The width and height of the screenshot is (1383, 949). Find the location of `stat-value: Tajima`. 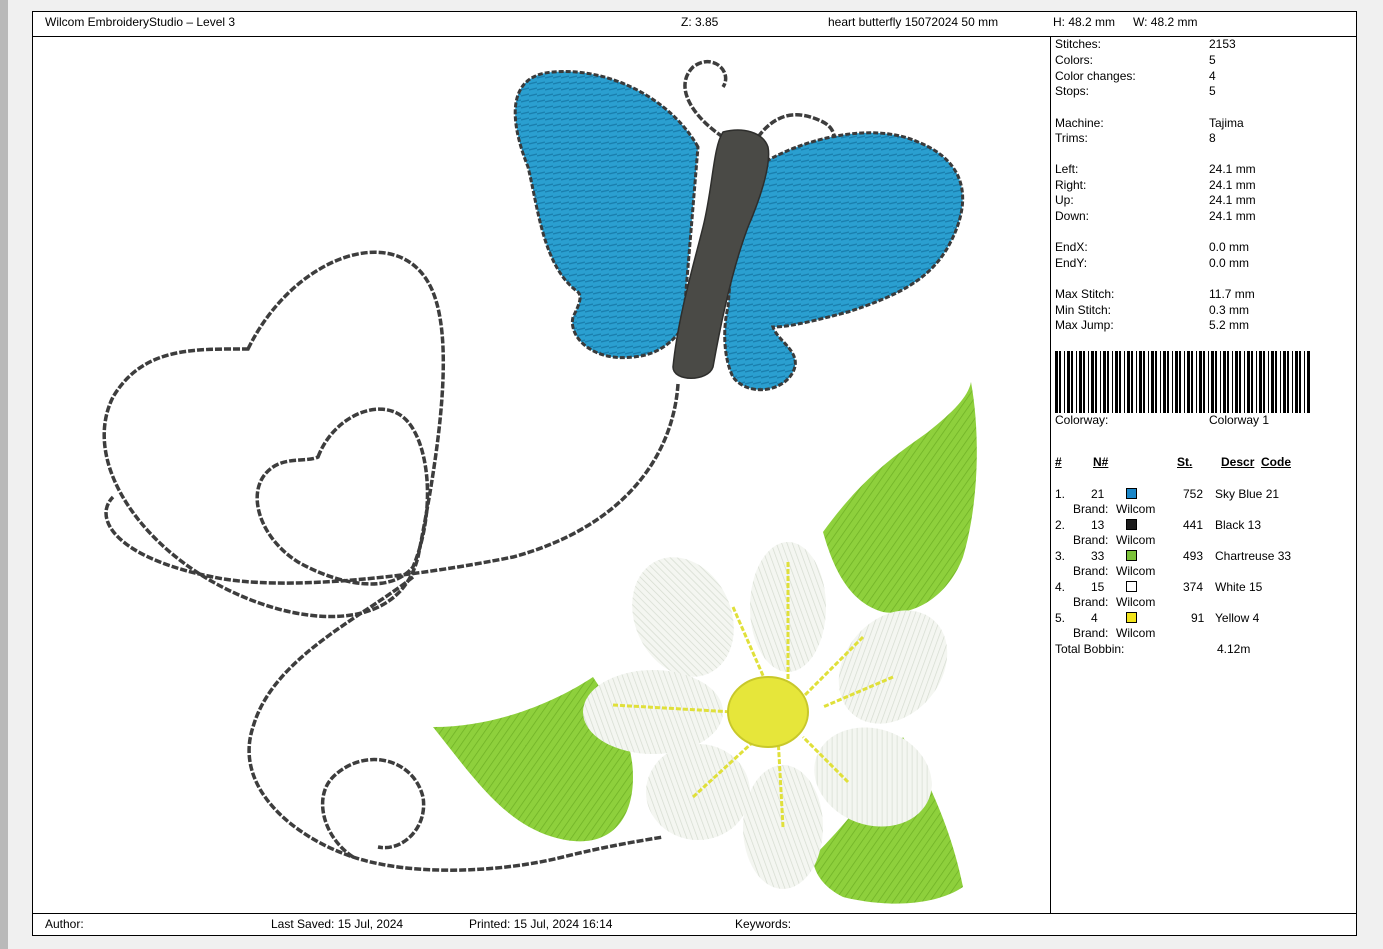

stat-value: Tajima is located at coordinates (1226, 123).